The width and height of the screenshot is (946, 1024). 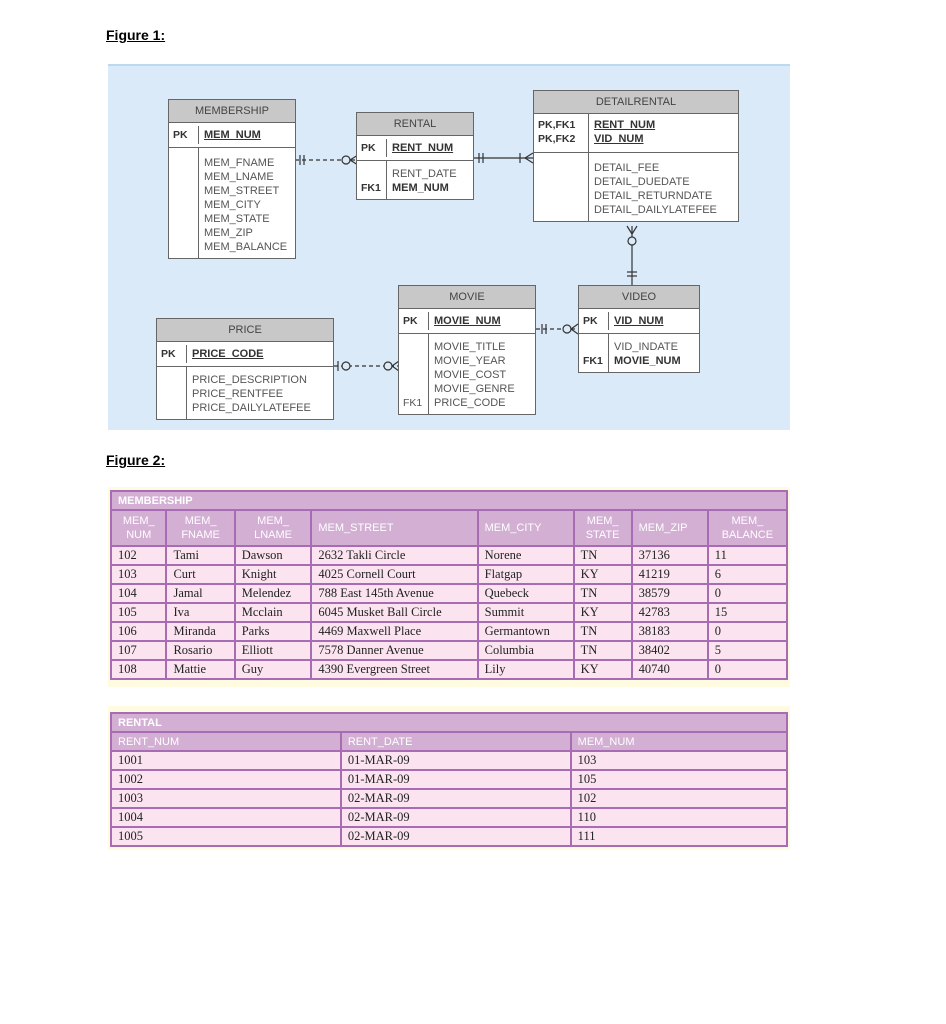 I want to click on entity-rental: RENTAL PK RENT_NUM FK1 RENT_DATE MEM_NUM, so click(x=415, y=156).